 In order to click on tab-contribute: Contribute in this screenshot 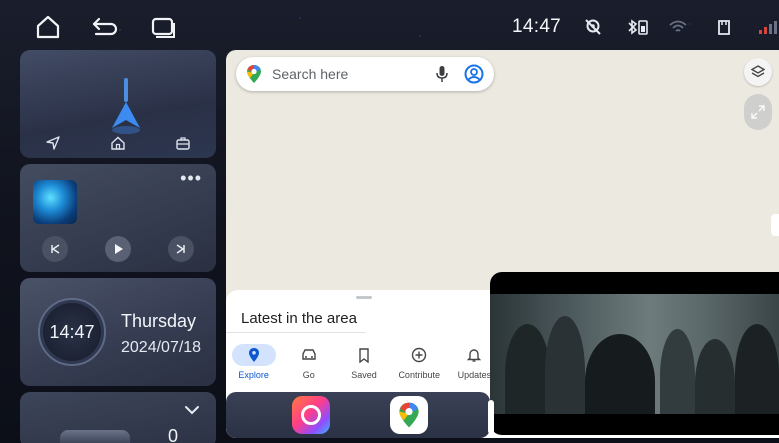, I will do `click(419, 362)`.